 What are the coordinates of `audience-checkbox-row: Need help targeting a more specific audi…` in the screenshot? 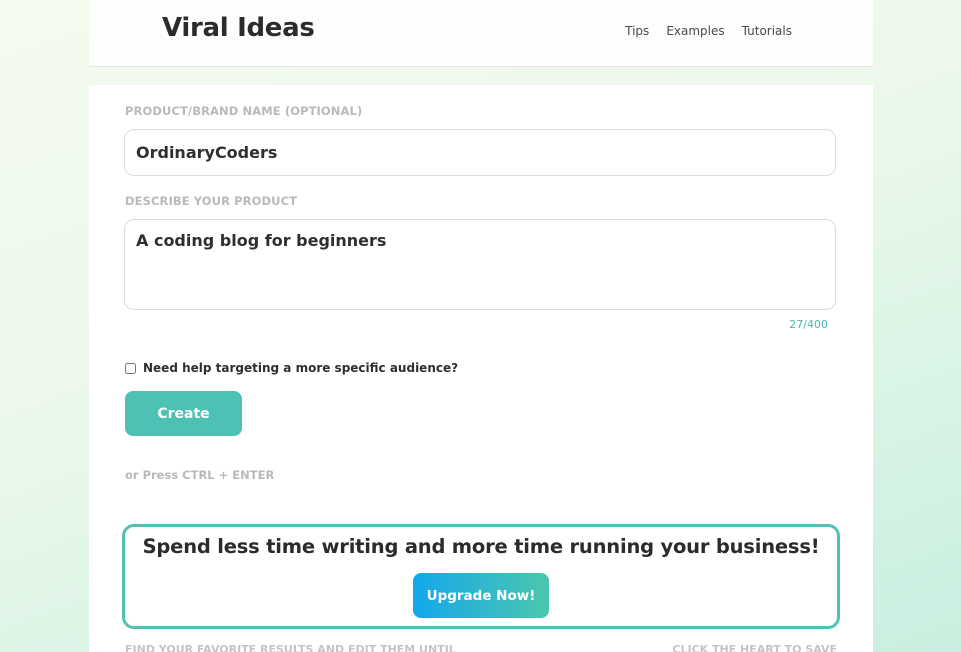 It's located at (291, 368).